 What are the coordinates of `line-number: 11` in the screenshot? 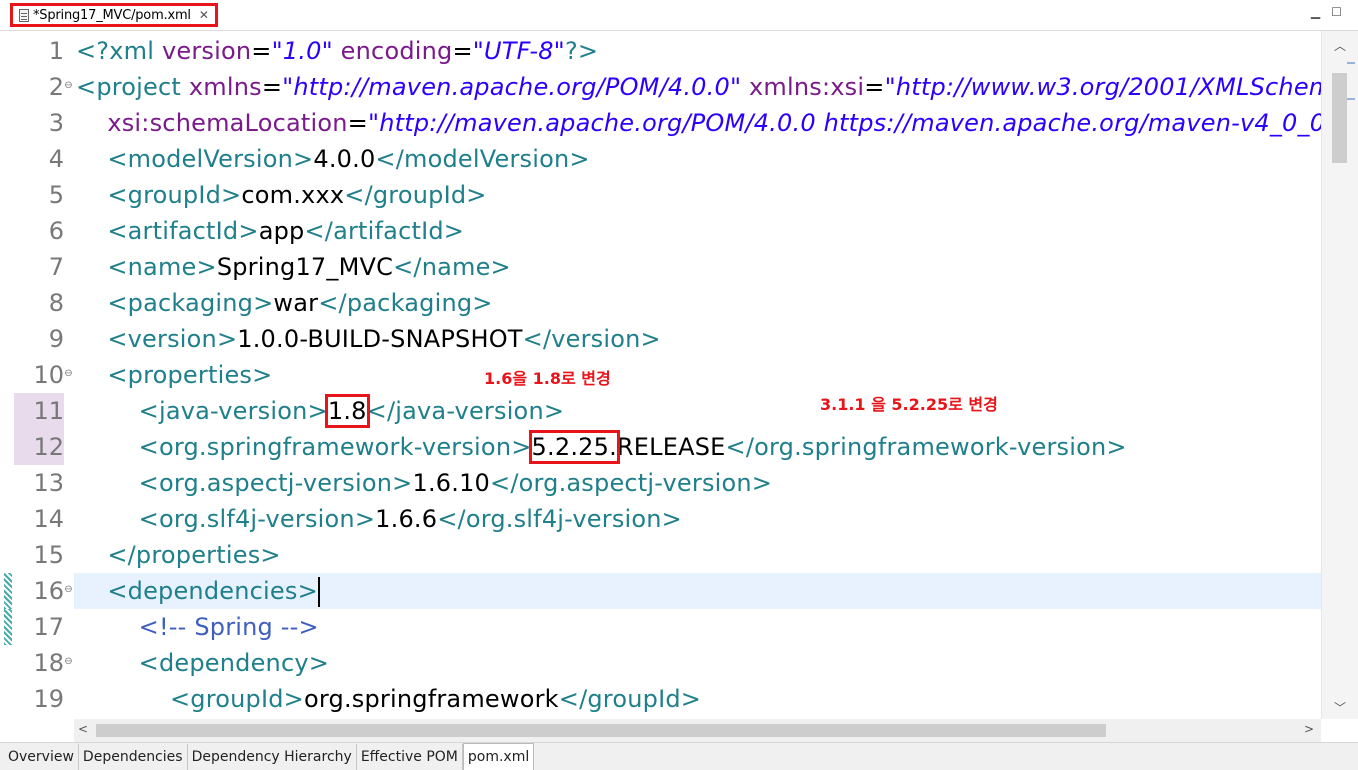 It's located at (39, 411).